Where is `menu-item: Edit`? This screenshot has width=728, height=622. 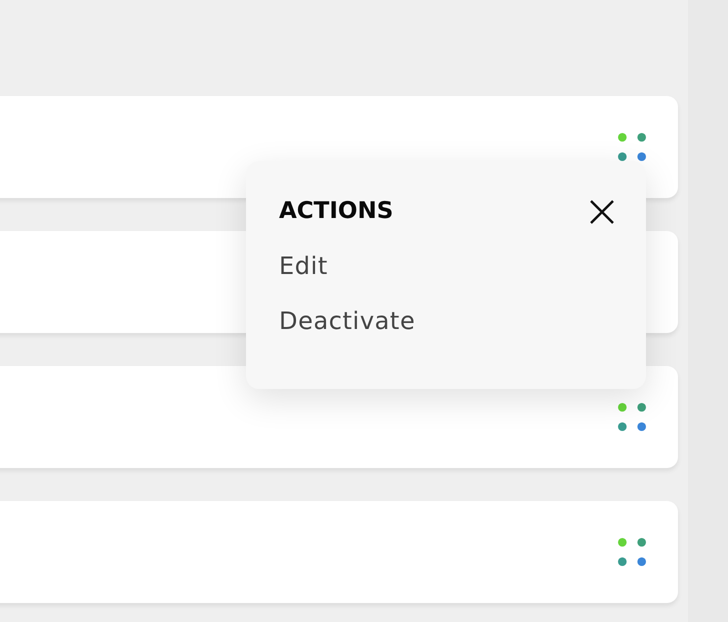 menu-item: Edit is located at coordinates (303, 266).